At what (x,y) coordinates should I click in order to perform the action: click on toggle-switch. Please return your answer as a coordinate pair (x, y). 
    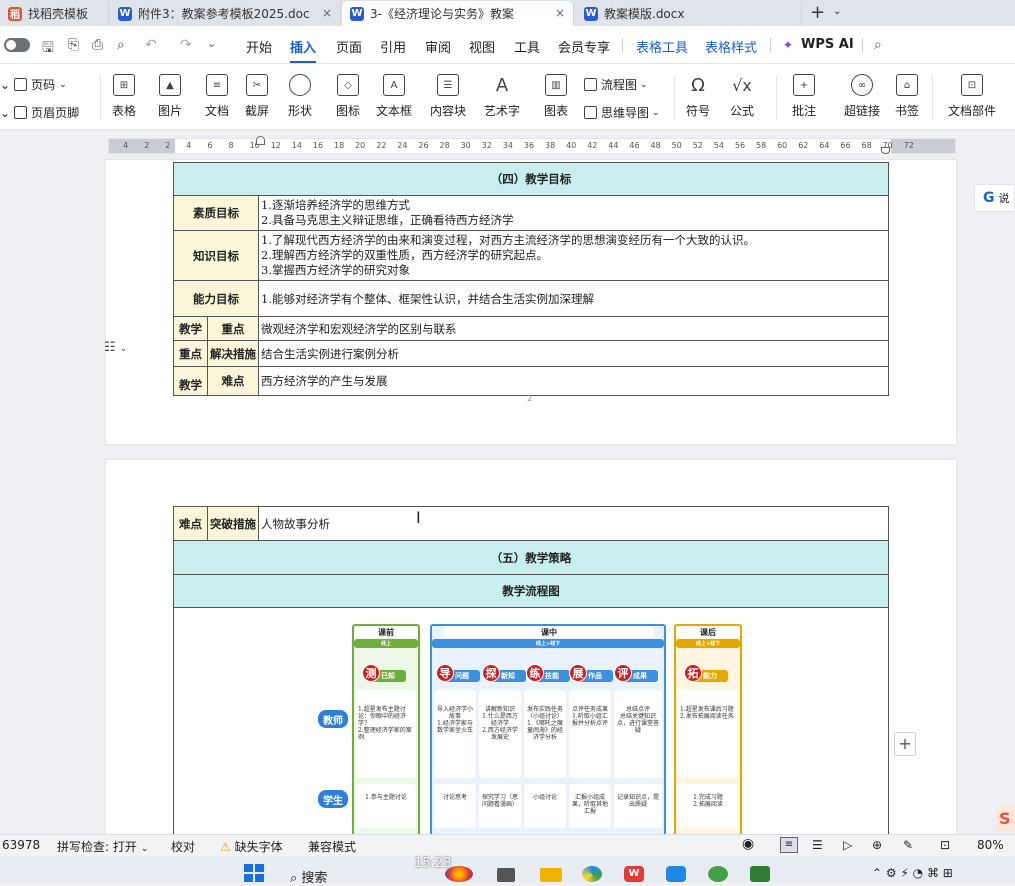
    Looking at the image, I should click on (17, 45).